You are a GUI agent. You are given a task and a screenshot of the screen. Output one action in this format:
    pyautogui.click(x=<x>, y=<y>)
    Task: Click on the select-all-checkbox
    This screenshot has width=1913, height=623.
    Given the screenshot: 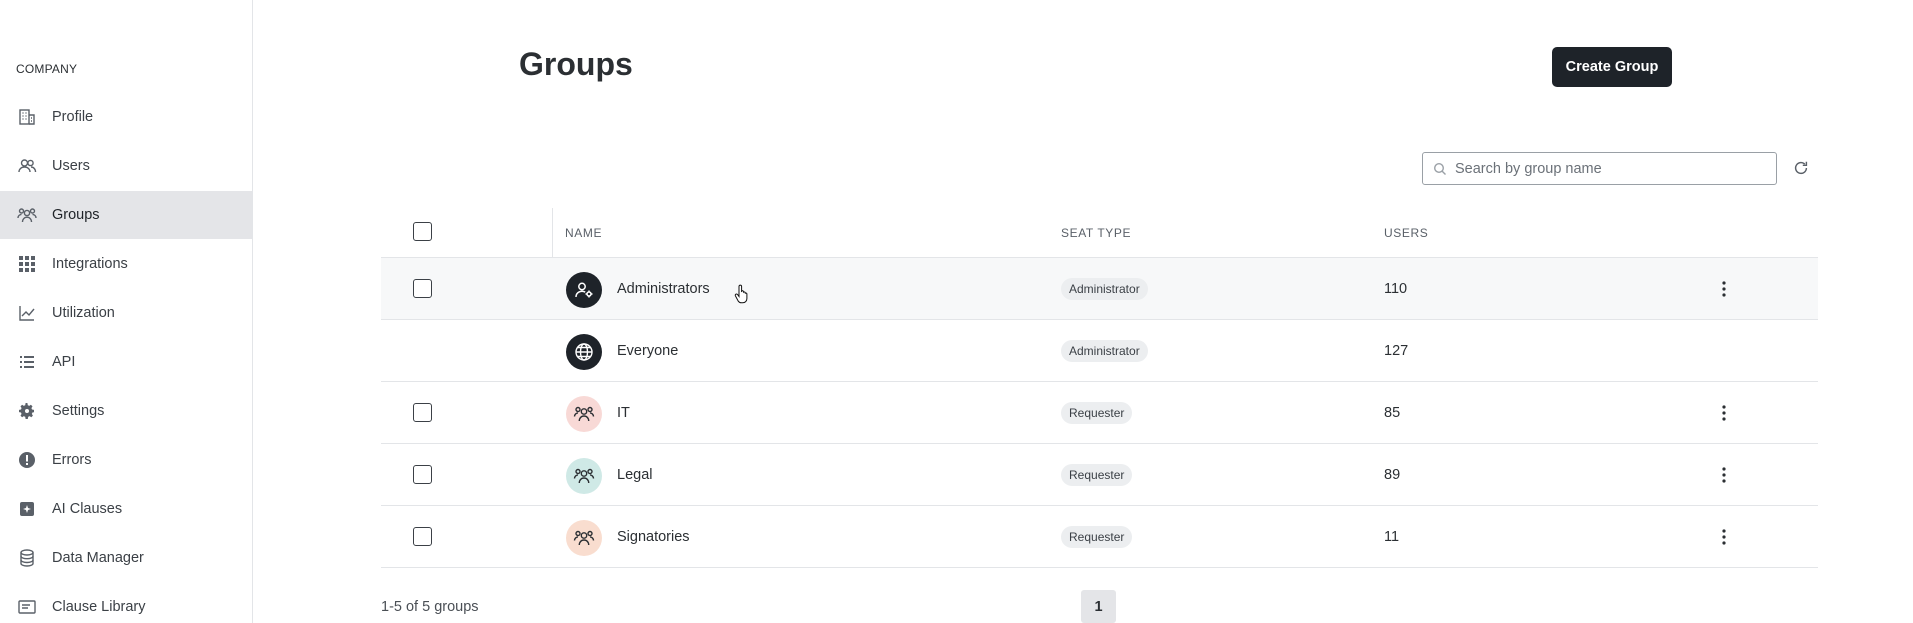 What is the action you would take?
    pyautogui.click(x=422, y=231)
    